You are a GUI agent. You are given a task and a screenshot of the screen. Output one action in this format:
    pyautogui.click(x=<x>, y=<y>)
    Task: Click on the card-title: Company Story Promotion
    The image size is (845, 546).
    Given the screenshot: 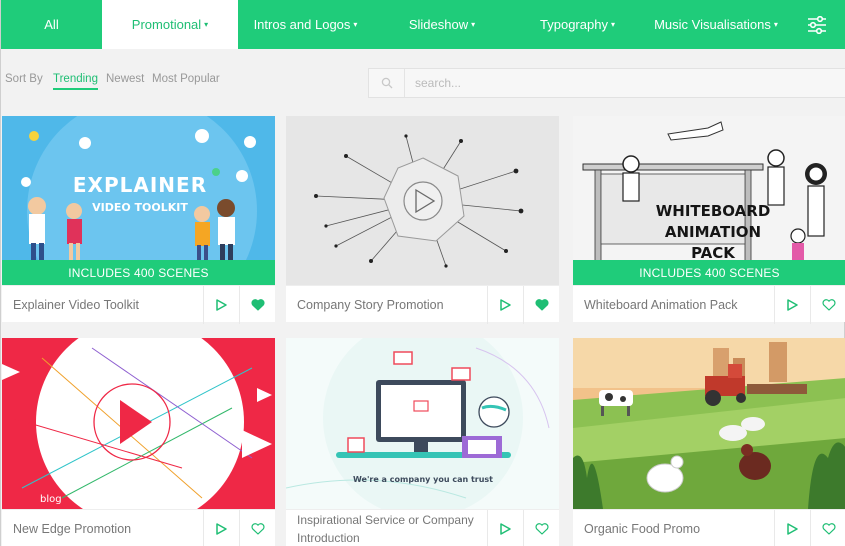 What is the action you would take?
    pyautogui.click(x=386, y=304)
    